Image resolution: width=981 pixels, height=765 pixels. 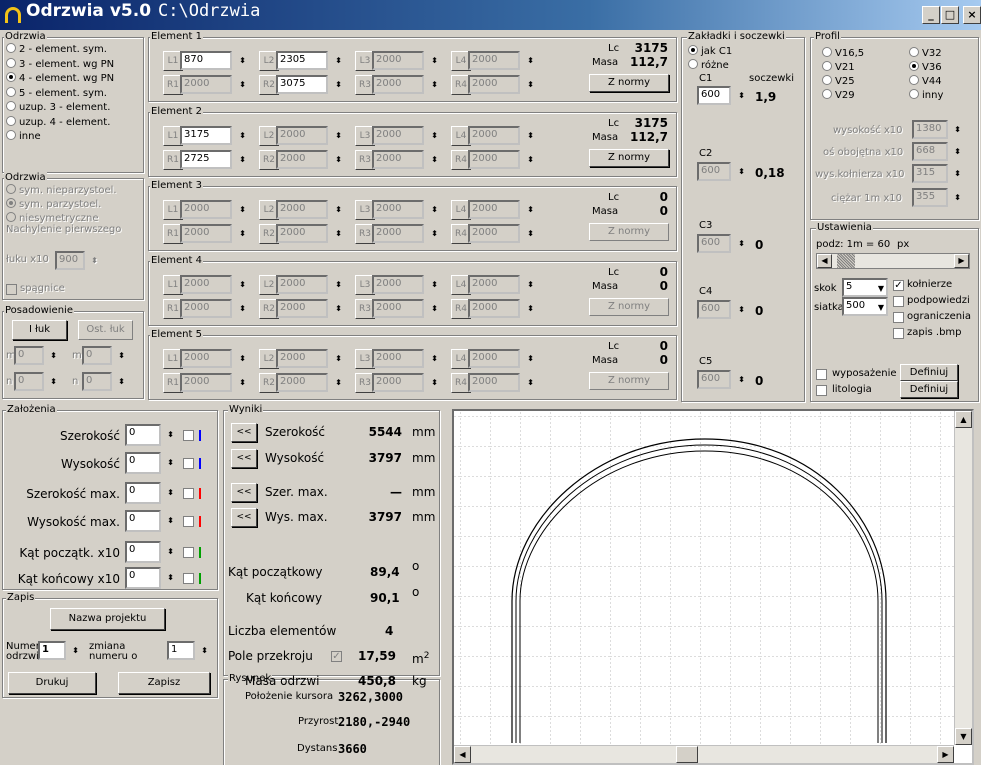 I want to click on n2-spinner-icon: ⬍, so click(x=121, y=381).